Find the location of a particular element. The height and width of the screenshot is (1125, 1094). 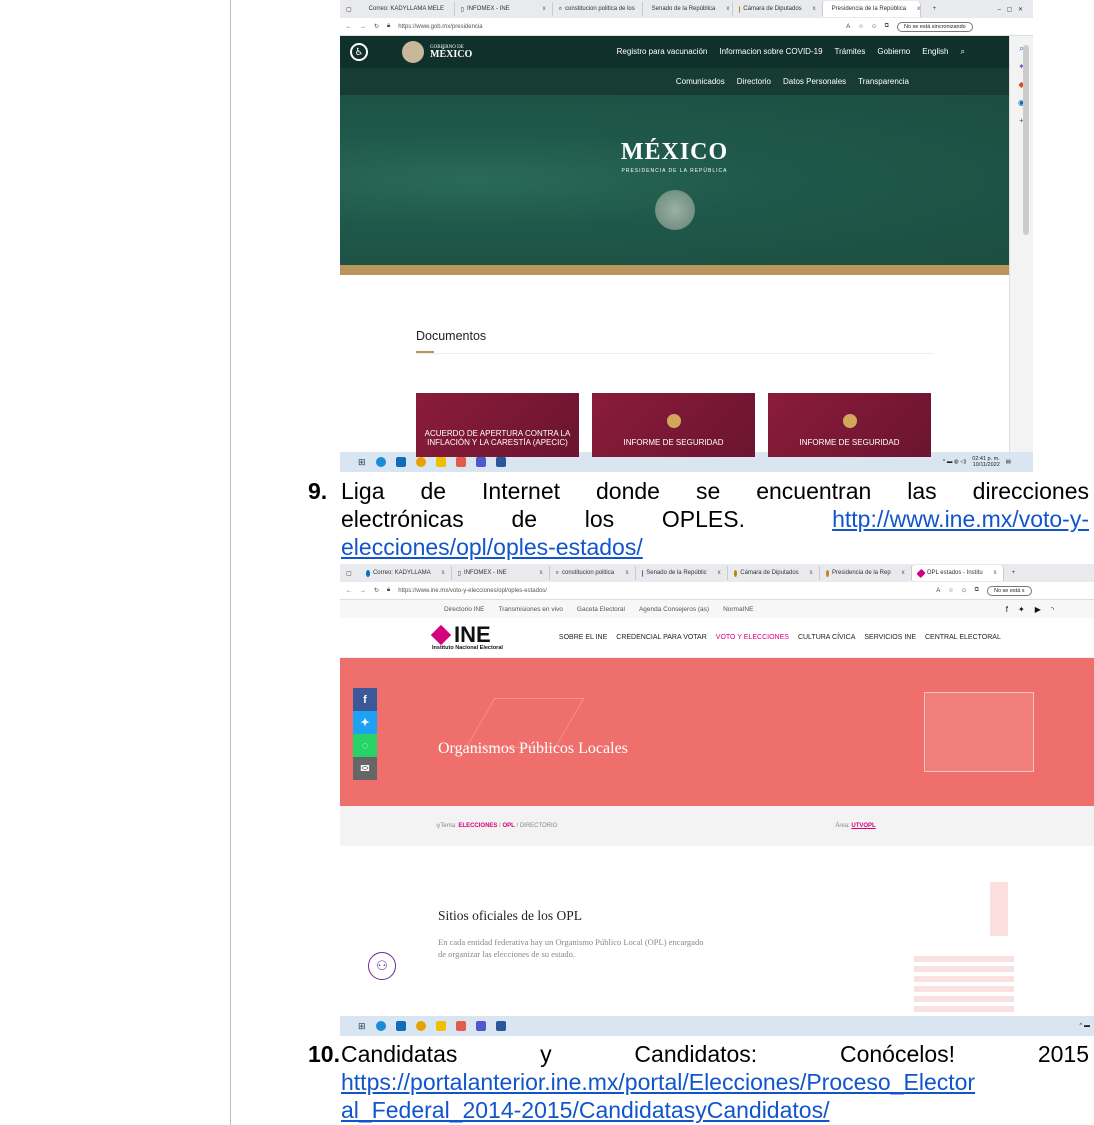

util-gaceta: Gaceta Electoral is located at coordinates (601, 609).